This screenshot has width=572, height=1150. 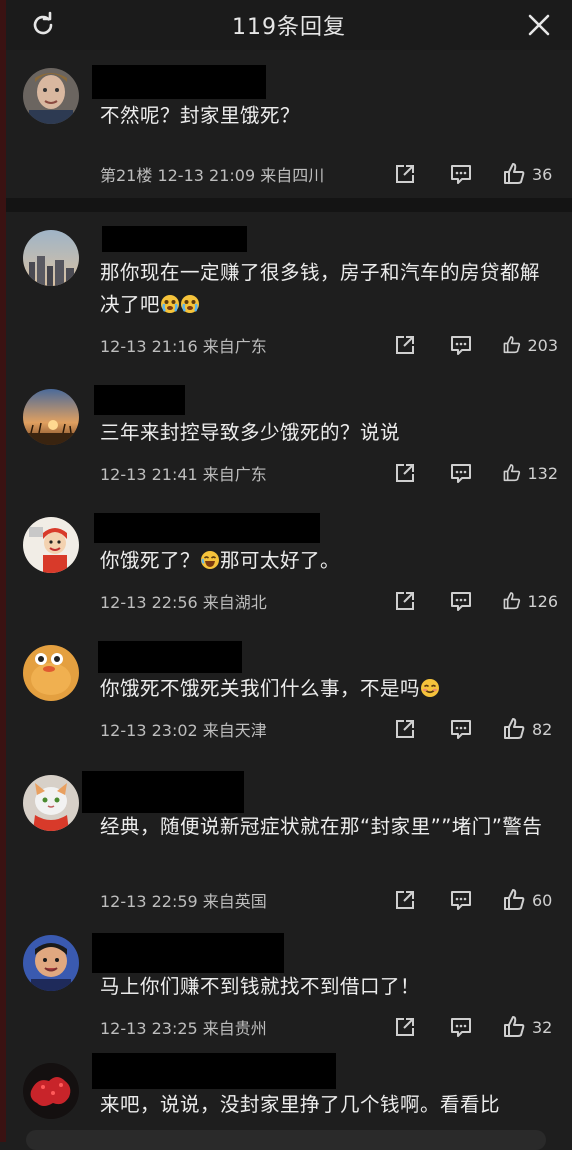 What do you see at coordinates (329, 729) in the screenshot?
I see `comment-meta: 12-13 23:02 来自天津 82` at bounding box center [329, 729].